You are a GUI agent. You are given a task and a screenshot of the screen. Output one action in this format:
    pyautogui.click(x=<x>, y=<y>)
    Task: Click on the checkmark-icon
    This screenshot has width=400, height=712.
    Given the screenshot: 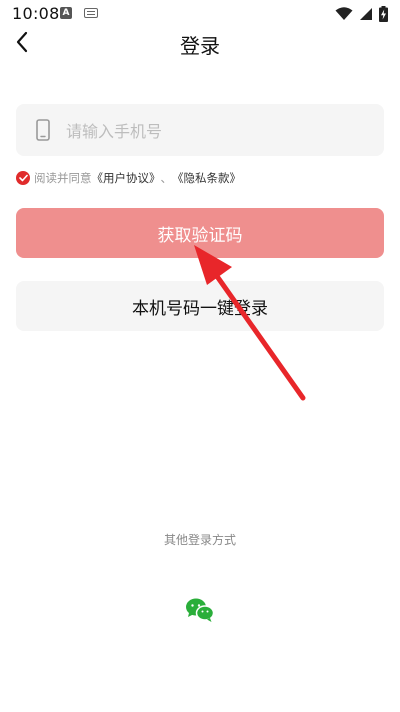 What is the action you would take?
    pyautogui.click(x=23, y=178)
    